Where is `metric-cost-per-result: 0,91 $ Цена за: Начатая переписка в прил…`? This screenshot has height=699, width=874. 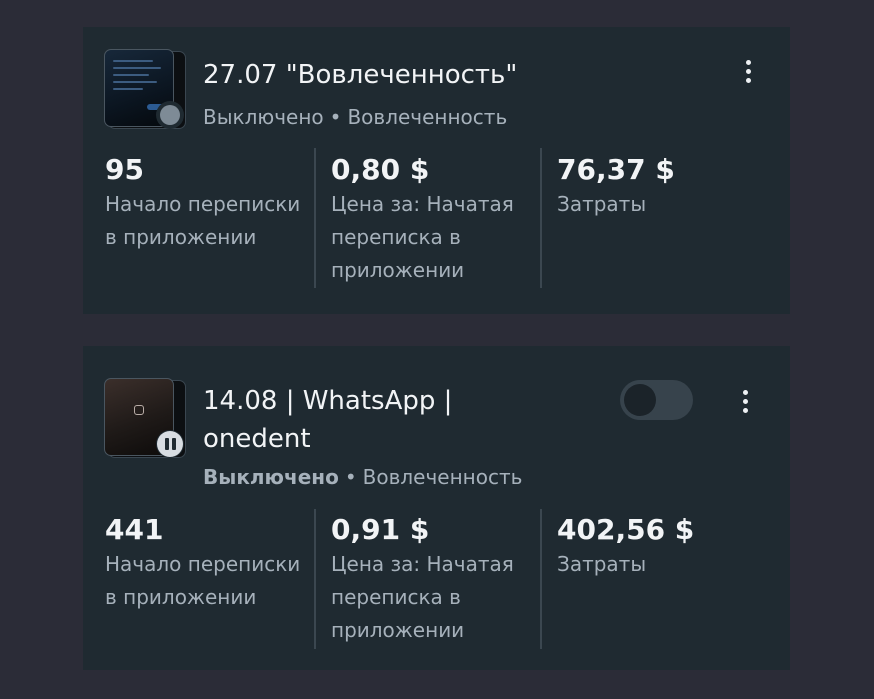
metric-cost-per-result: 0,91 $ Цена за: Начатая переписка в прил… is located at coordinates (433, 579).